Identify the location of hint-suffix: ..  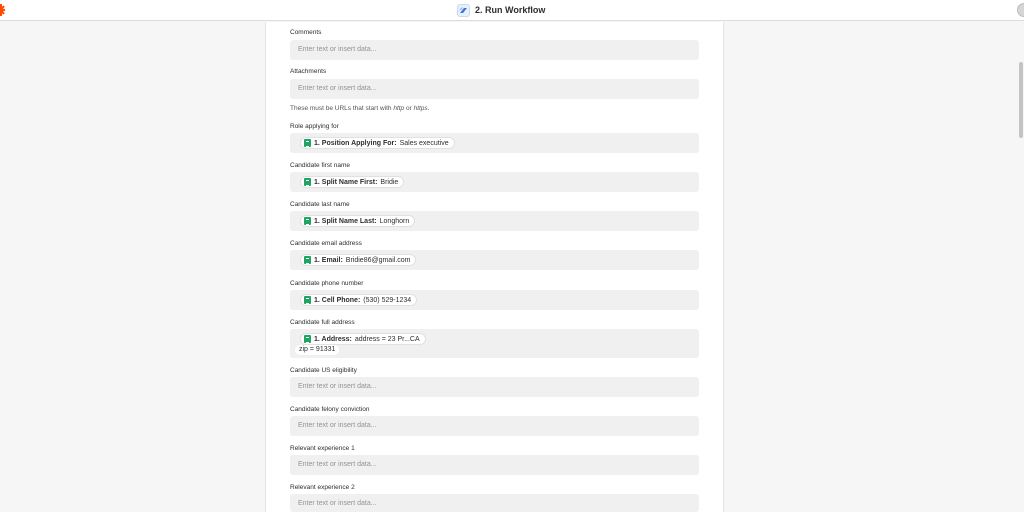
(428, 108).